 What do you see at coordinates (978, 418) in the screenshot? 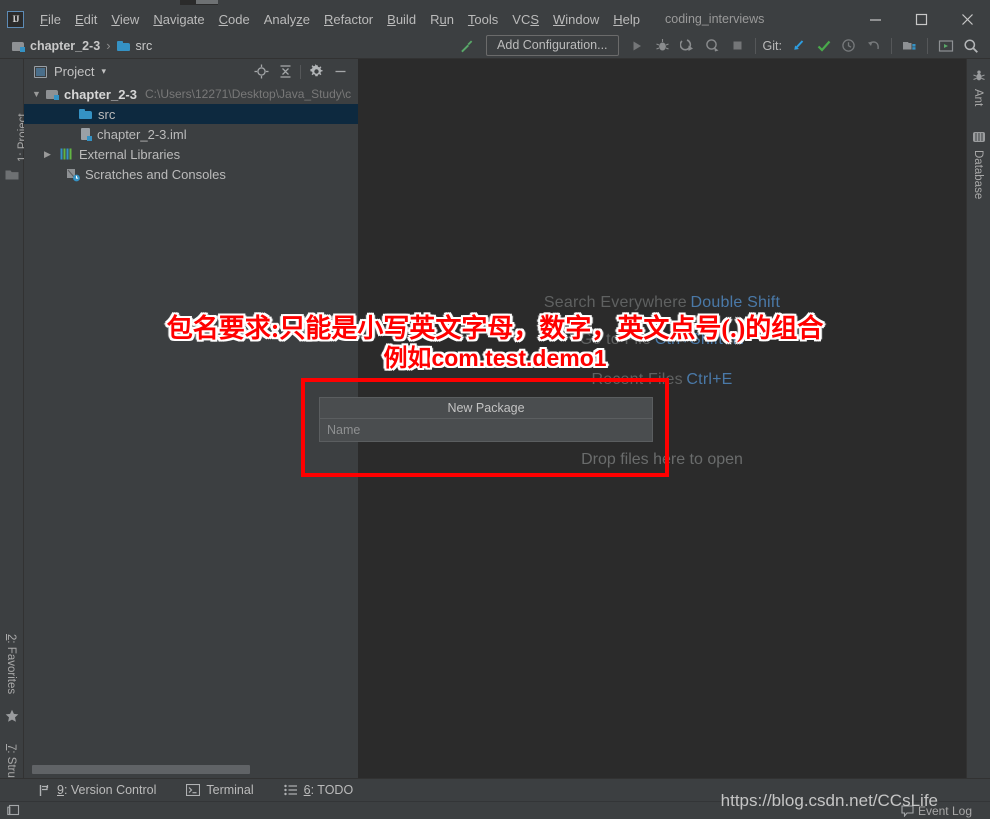
I see `right-tool-rail: Ant Database` at bounding box center [978, 418].